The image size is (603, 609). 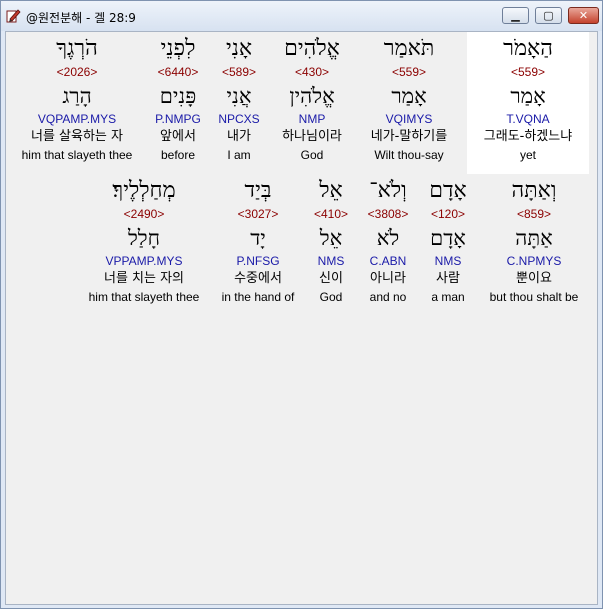 I want to click on strong-number: <589>, so click(x=239, y=72).